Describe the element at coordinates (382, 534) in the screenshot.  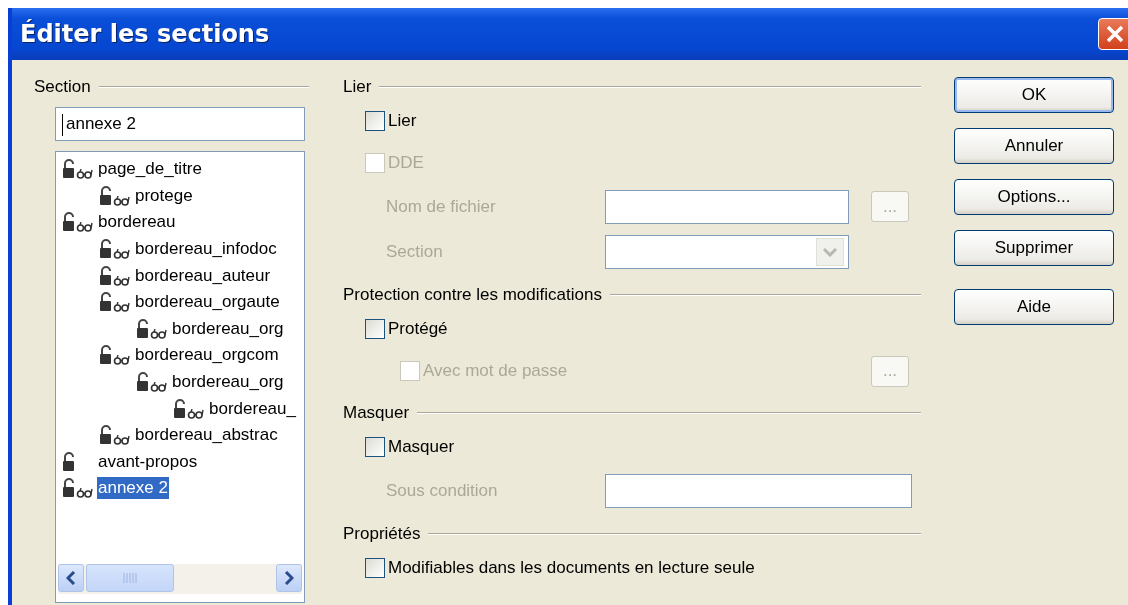
I see `group-heading: Propriétés` at that location.